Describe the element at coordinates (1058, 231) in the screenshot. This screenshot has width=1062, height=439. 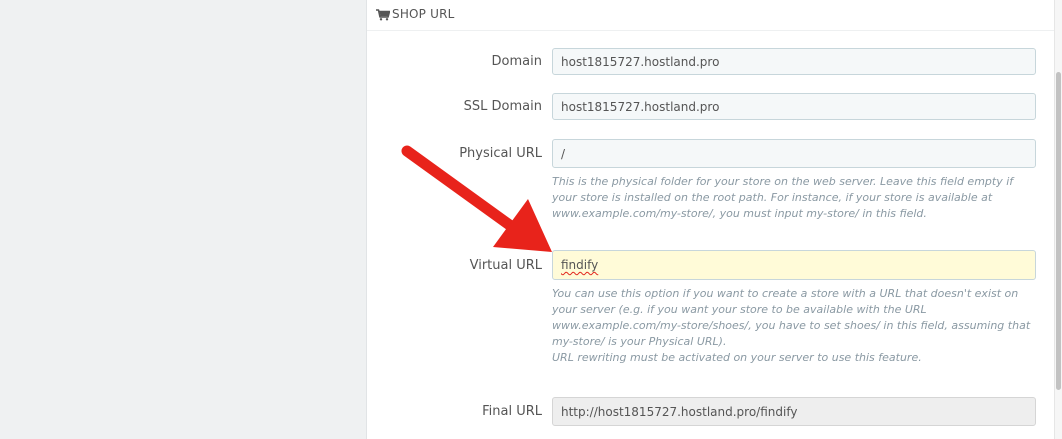
I see `scrollbar-thumb` at that location.